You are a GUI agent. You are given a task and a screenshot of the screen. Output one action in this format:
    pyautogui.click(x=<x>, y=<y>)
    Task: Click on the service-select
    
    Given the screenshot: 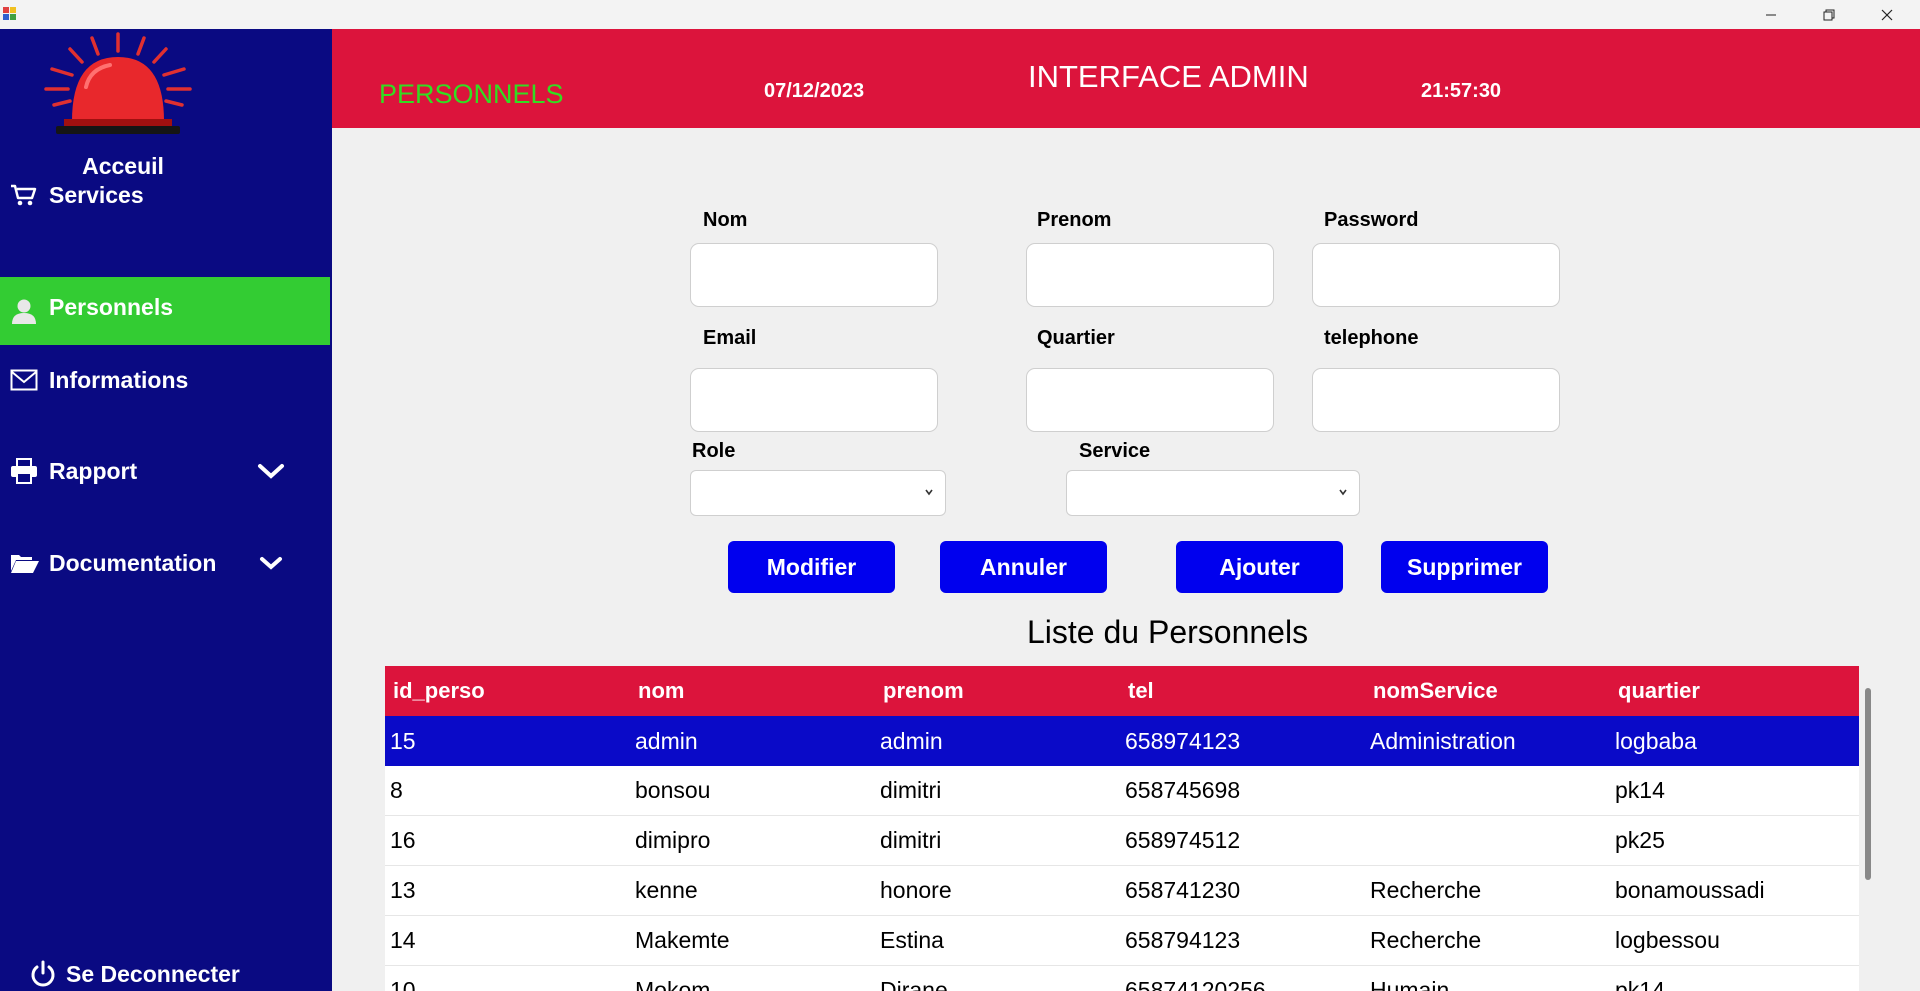 What is the action you would take?
    pyautogui.click(x=1213, y=493)
    